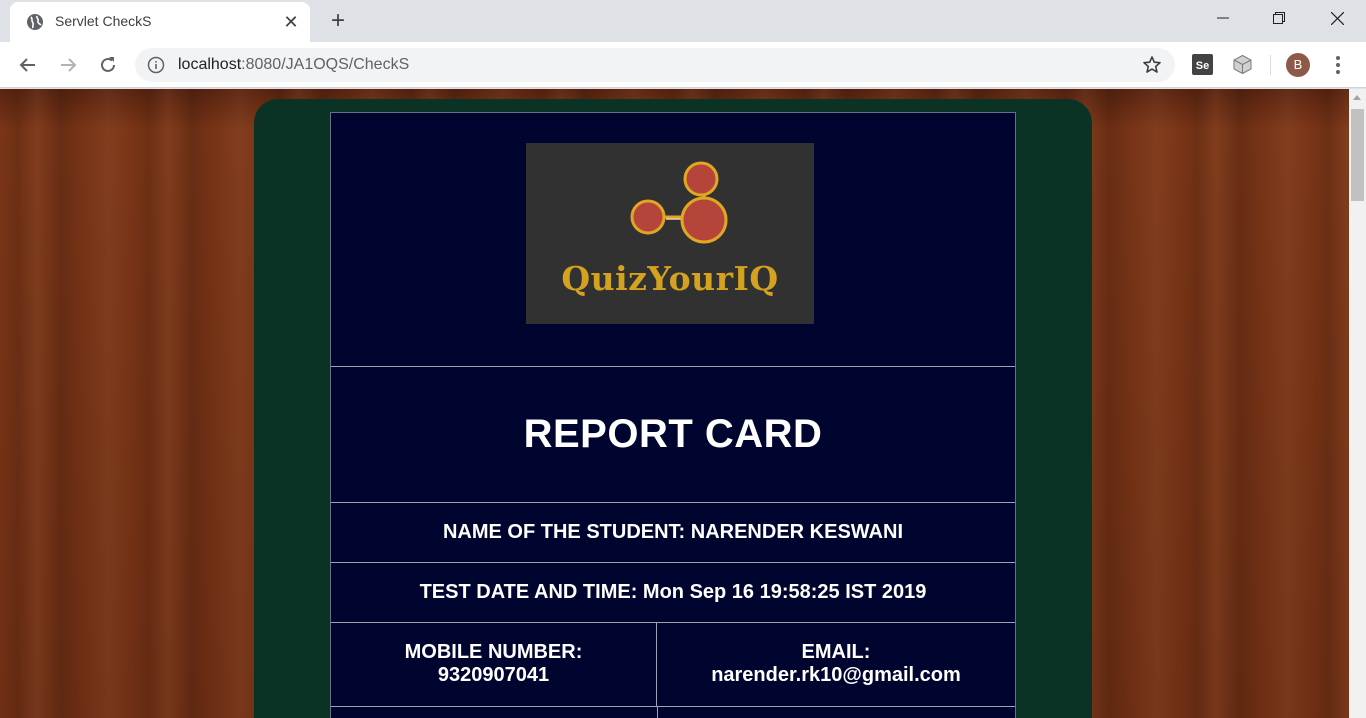  What do you see at coordinates (103, 21) in the screenshot?
I see `tab-title: Servlet CheckS` at bounding box center [103, 21].